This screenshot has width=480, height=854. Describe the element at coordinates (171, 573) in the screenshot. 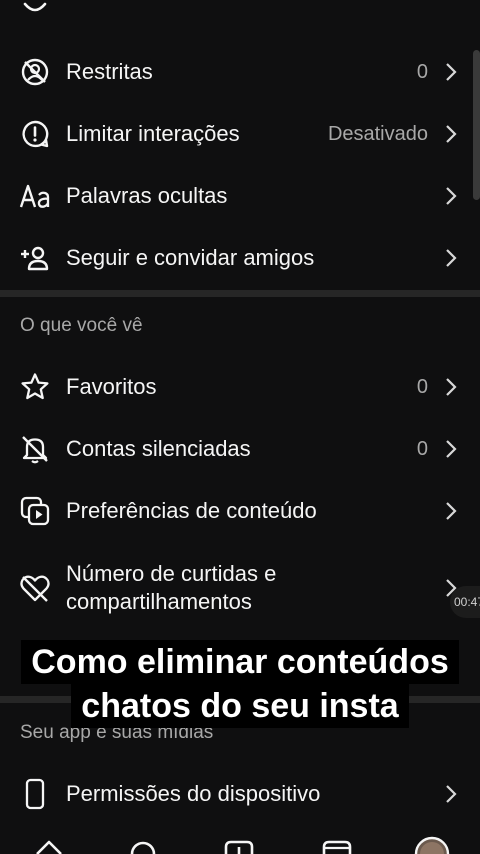

I see `settings-item-label-line1: Número de curtidas e` at that location.